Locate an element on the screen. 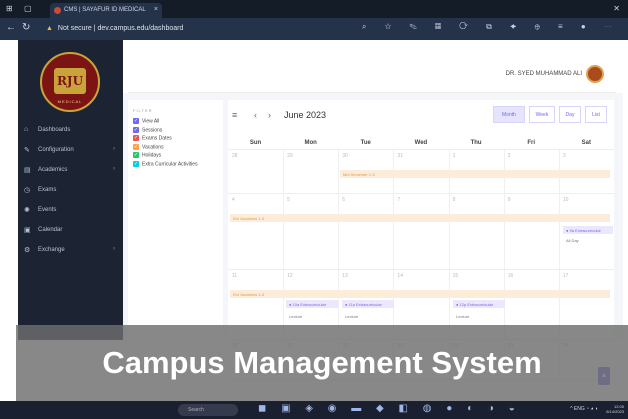 The image size is (628, 419). filter-label: Extra Curricular Activities is located at coordinates (170, 163).